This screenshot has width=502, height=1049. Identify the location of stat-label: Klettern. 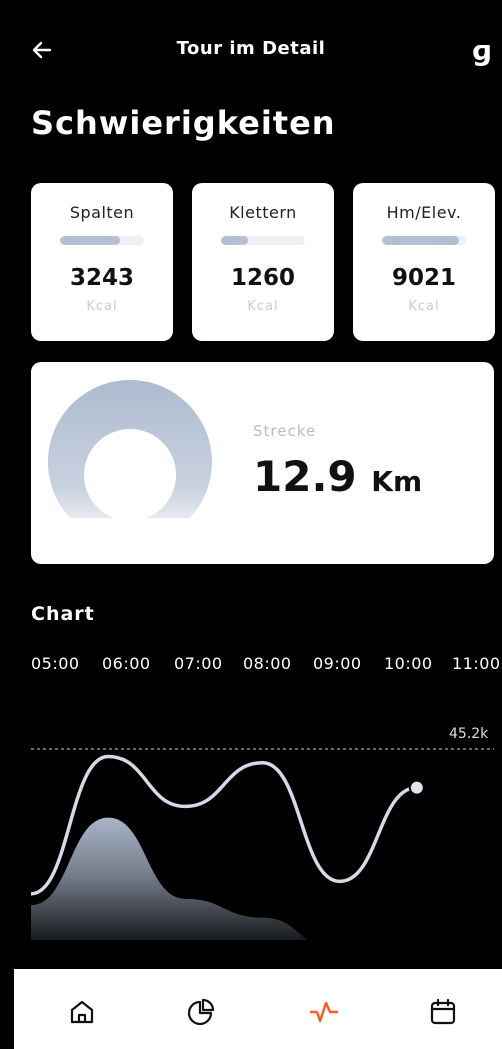
(263, 212).